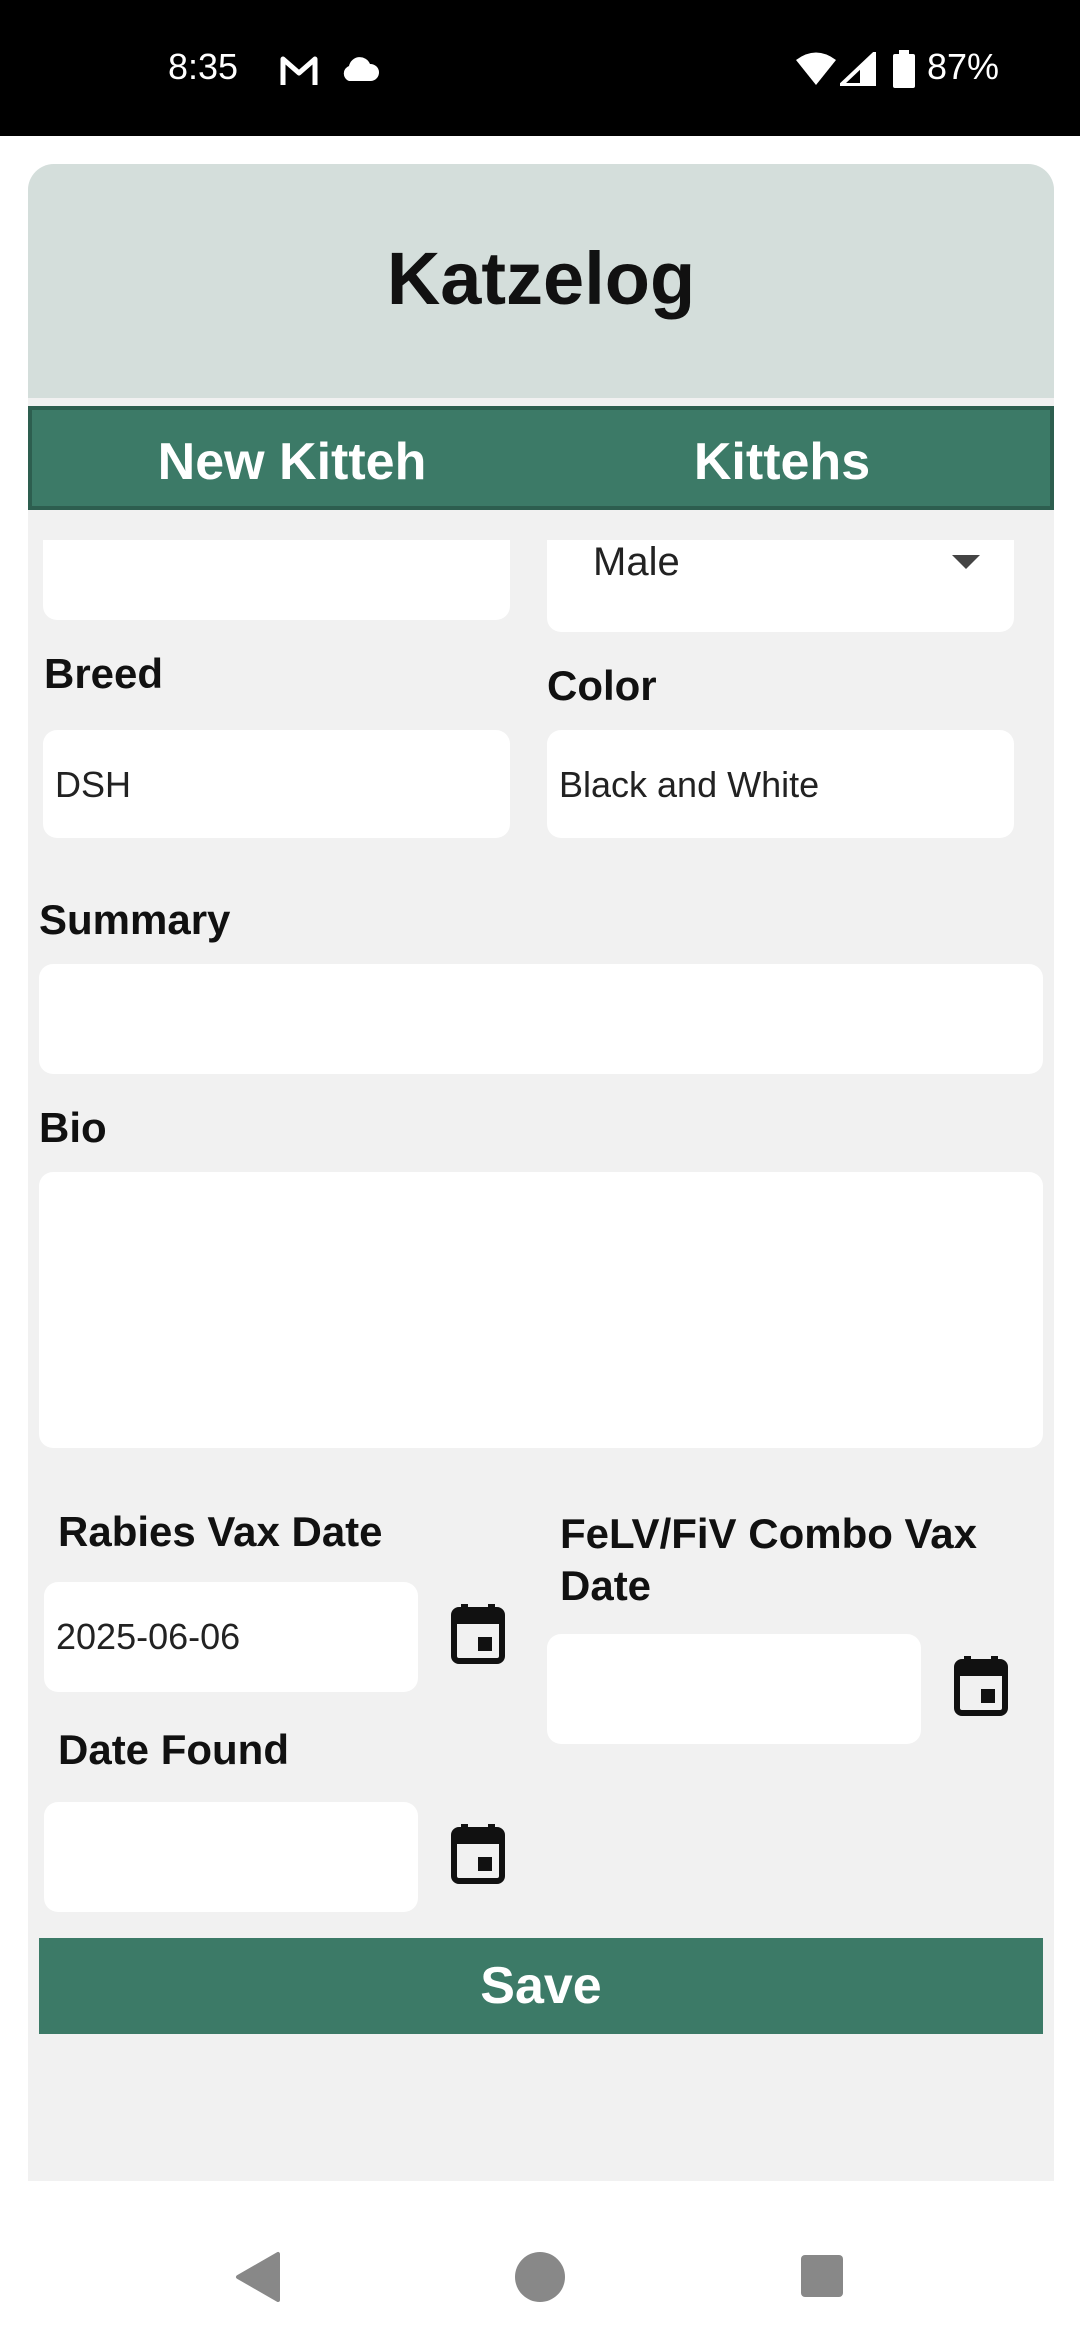 This screenshot has width=1080, height=2340. Describe the element at coordinates (966, 562) in the screenshot. I see `dropdown-arrow-icon` at that location.